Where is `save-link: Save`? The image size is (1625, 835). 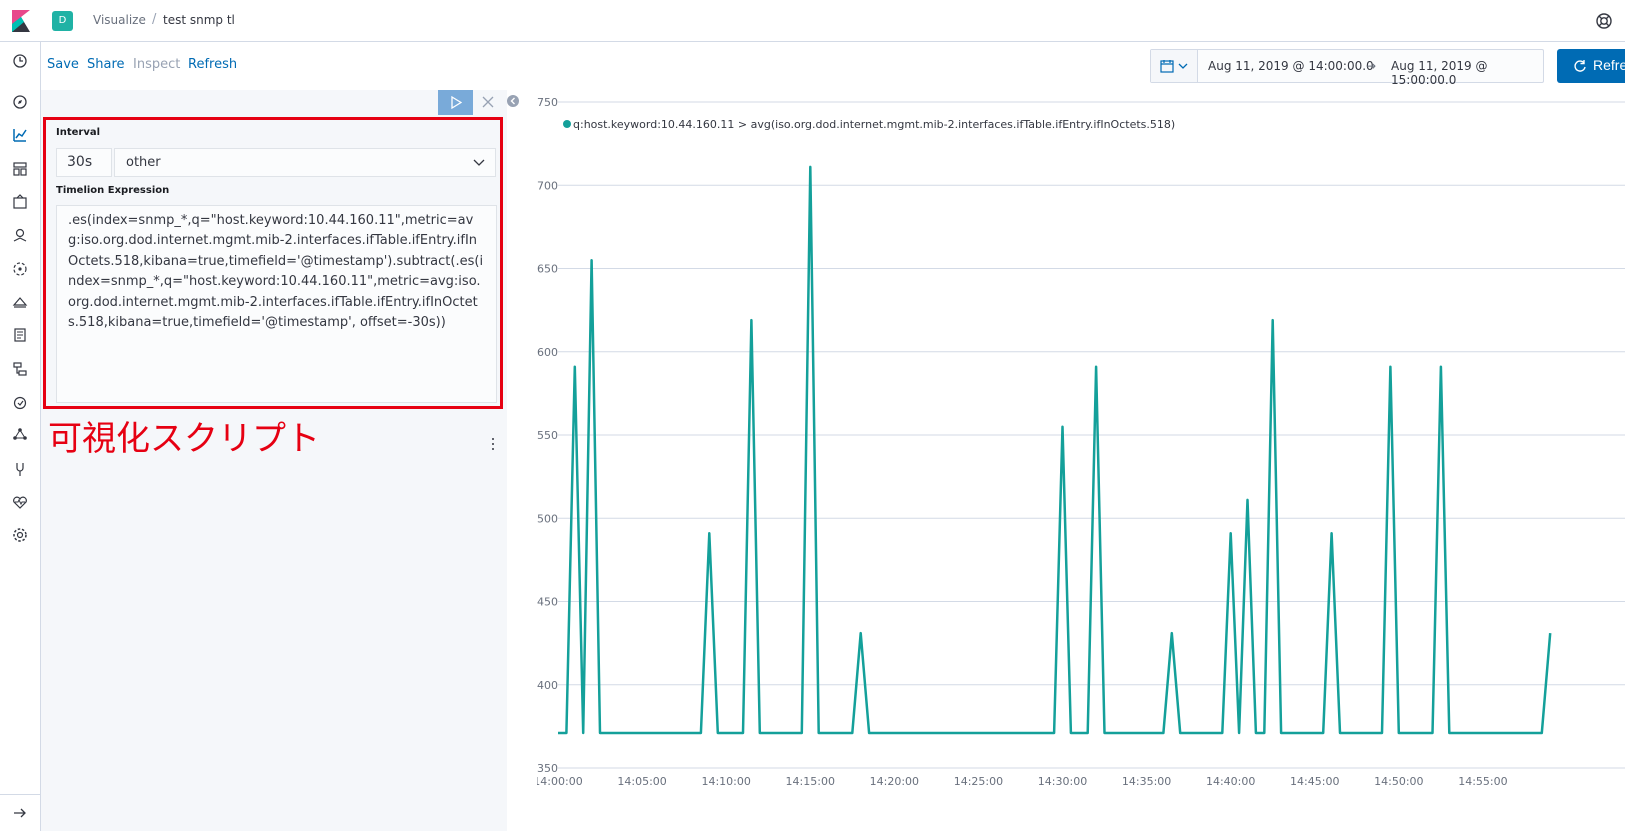 save-link: Save is located at coordinates (63, 64).